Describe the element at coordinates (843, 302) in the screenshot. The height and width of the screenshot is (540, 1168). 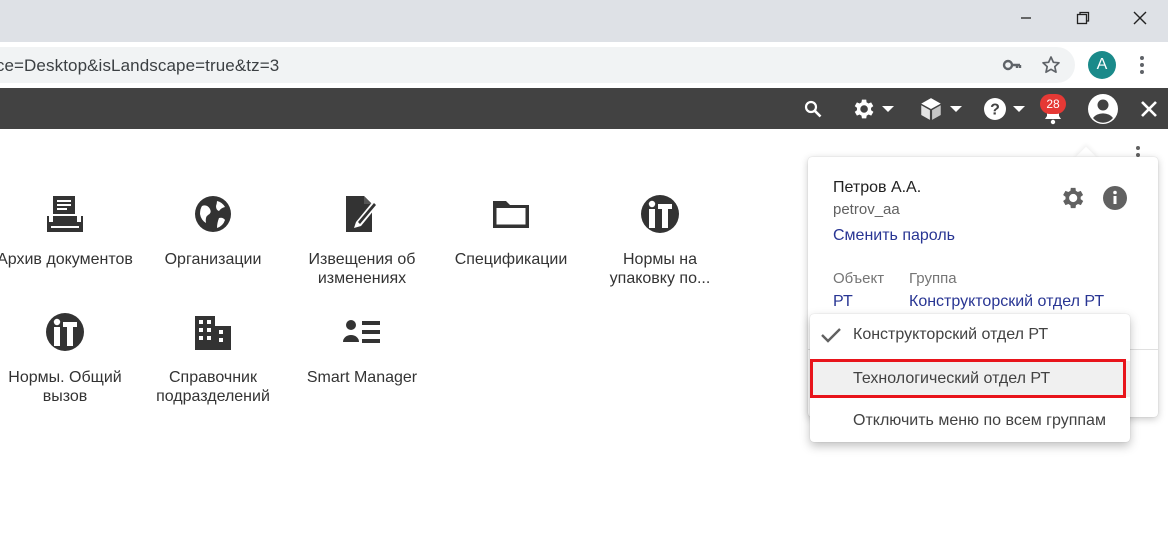
I see `object-value: РТ` at that location.